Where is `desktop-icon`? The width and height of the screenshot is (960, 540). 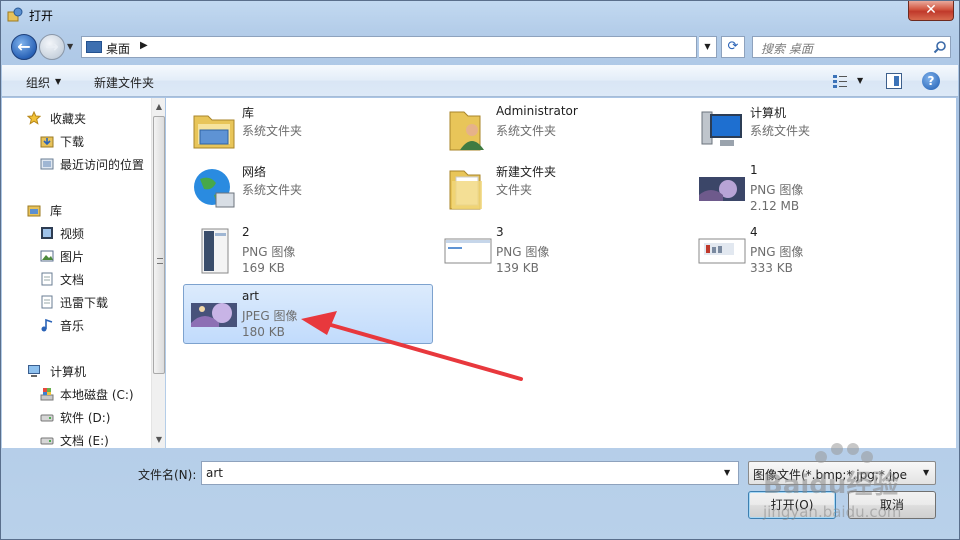 desktop-icon is located at coordinates (94, 47).